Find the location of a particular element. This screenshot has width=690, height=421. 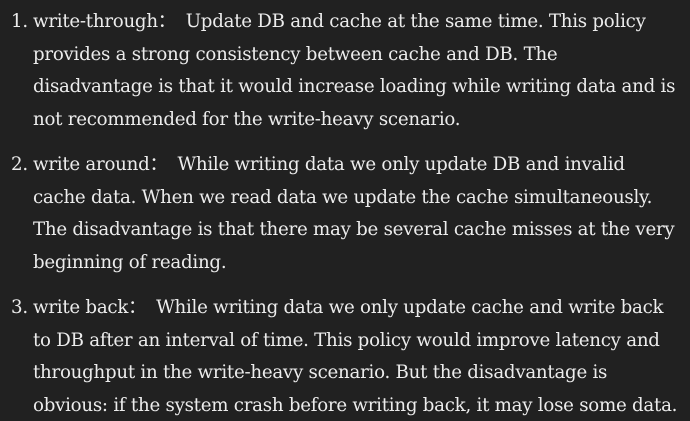

list-number: 2. is located at coordinates (19, 164).